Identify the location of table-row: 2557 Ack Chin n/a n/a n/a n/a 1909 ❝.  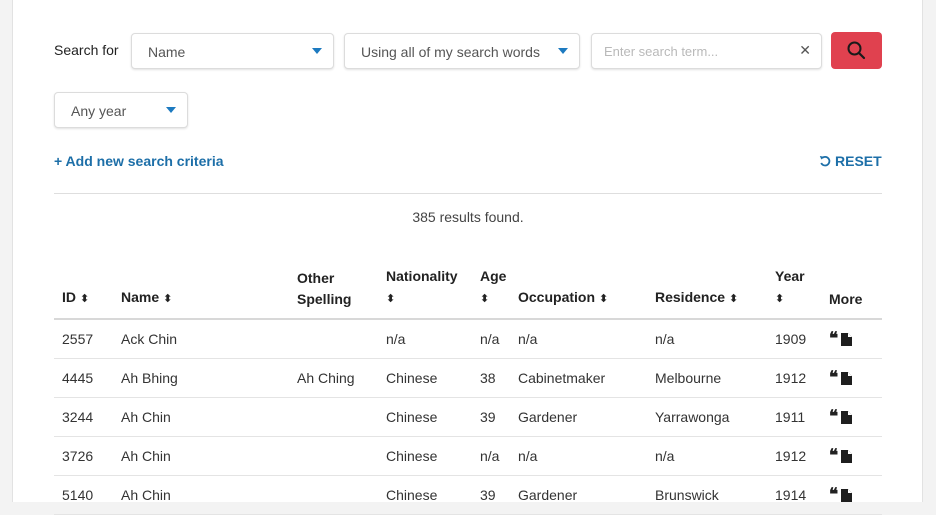
(468, 339).